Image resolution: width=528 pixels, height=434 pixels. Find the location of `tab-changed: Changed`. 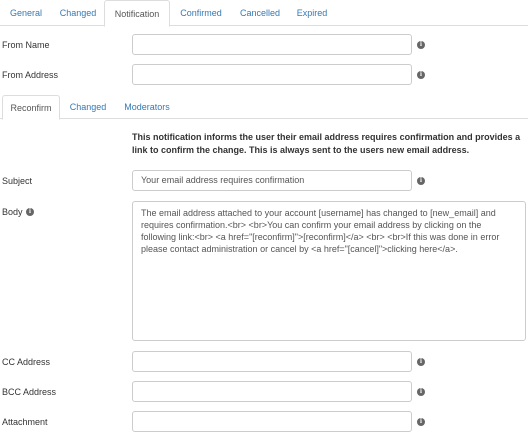

tab-changed: Changed is located at coordinates (78, 13).